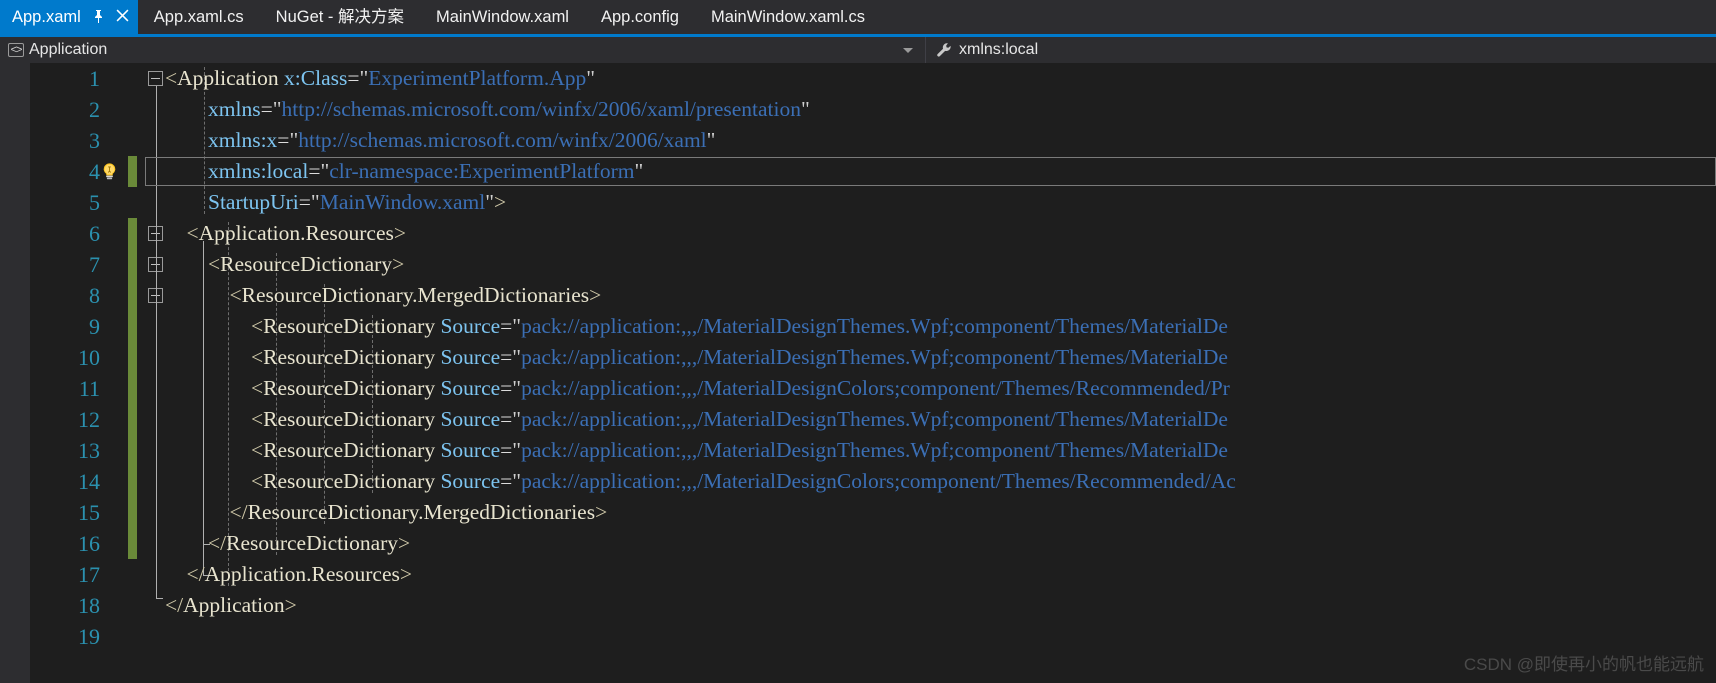 The height and width of the screenshot is (683, 1716). I want to click on code-token-val: ExperimentPlatform.App, so click(477, 78).